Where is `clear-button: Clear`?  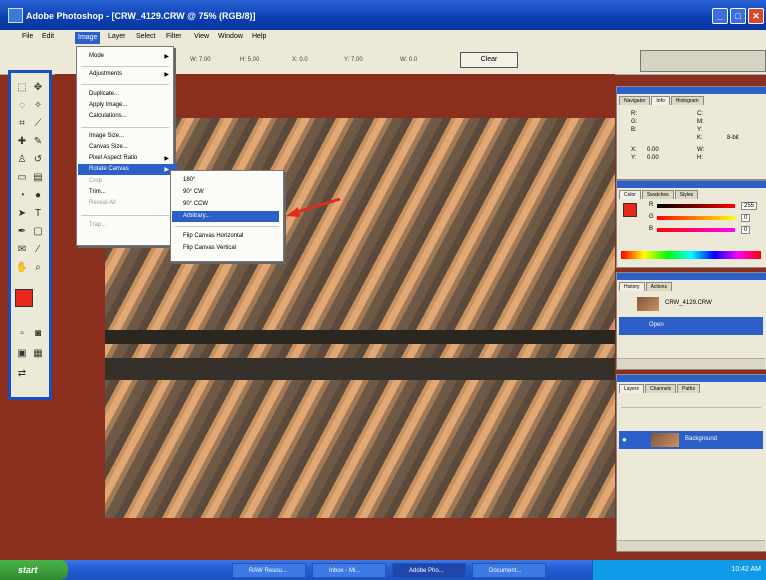 clear-button: Clear is located at coordinates (489, 60).